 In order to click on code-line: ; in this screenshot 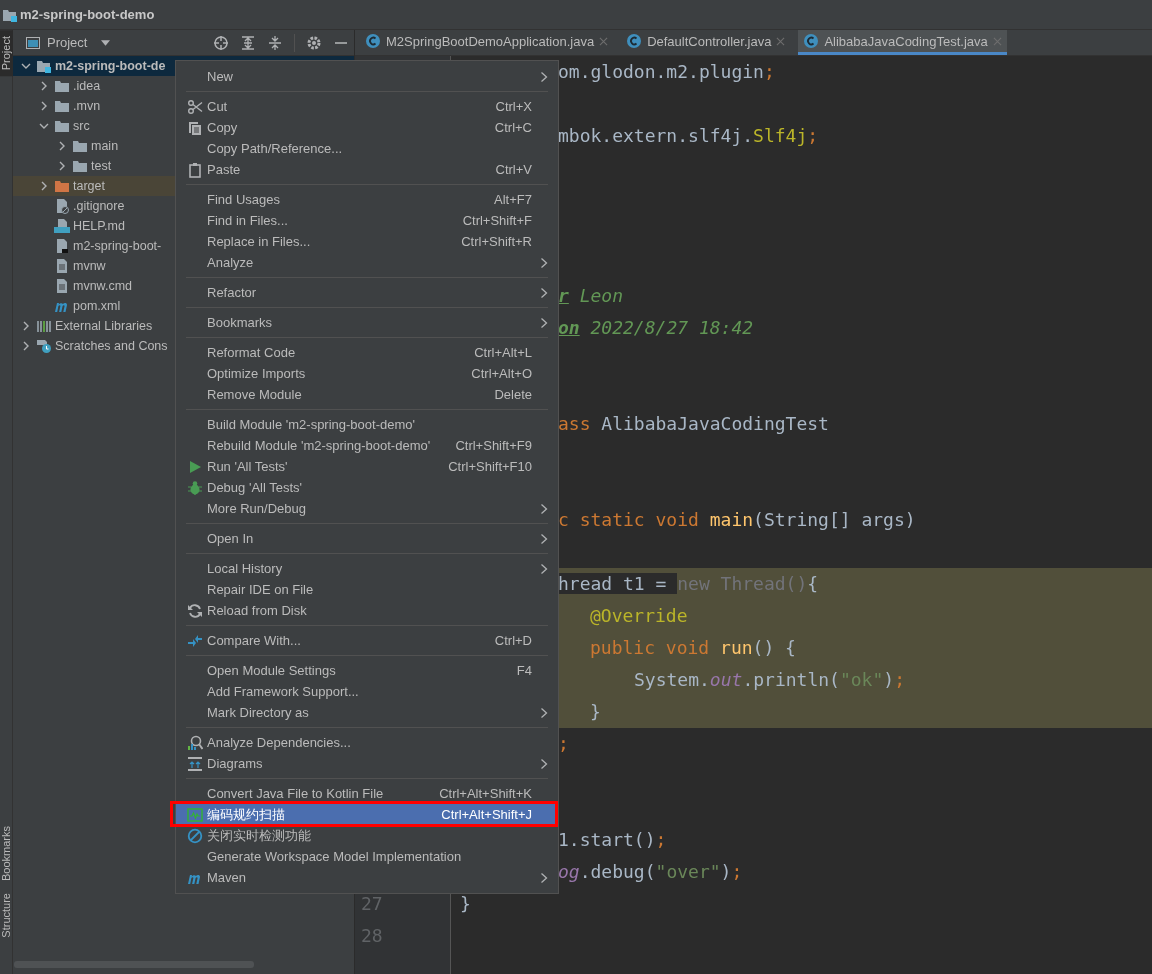, I will do `click(563, 743)`.